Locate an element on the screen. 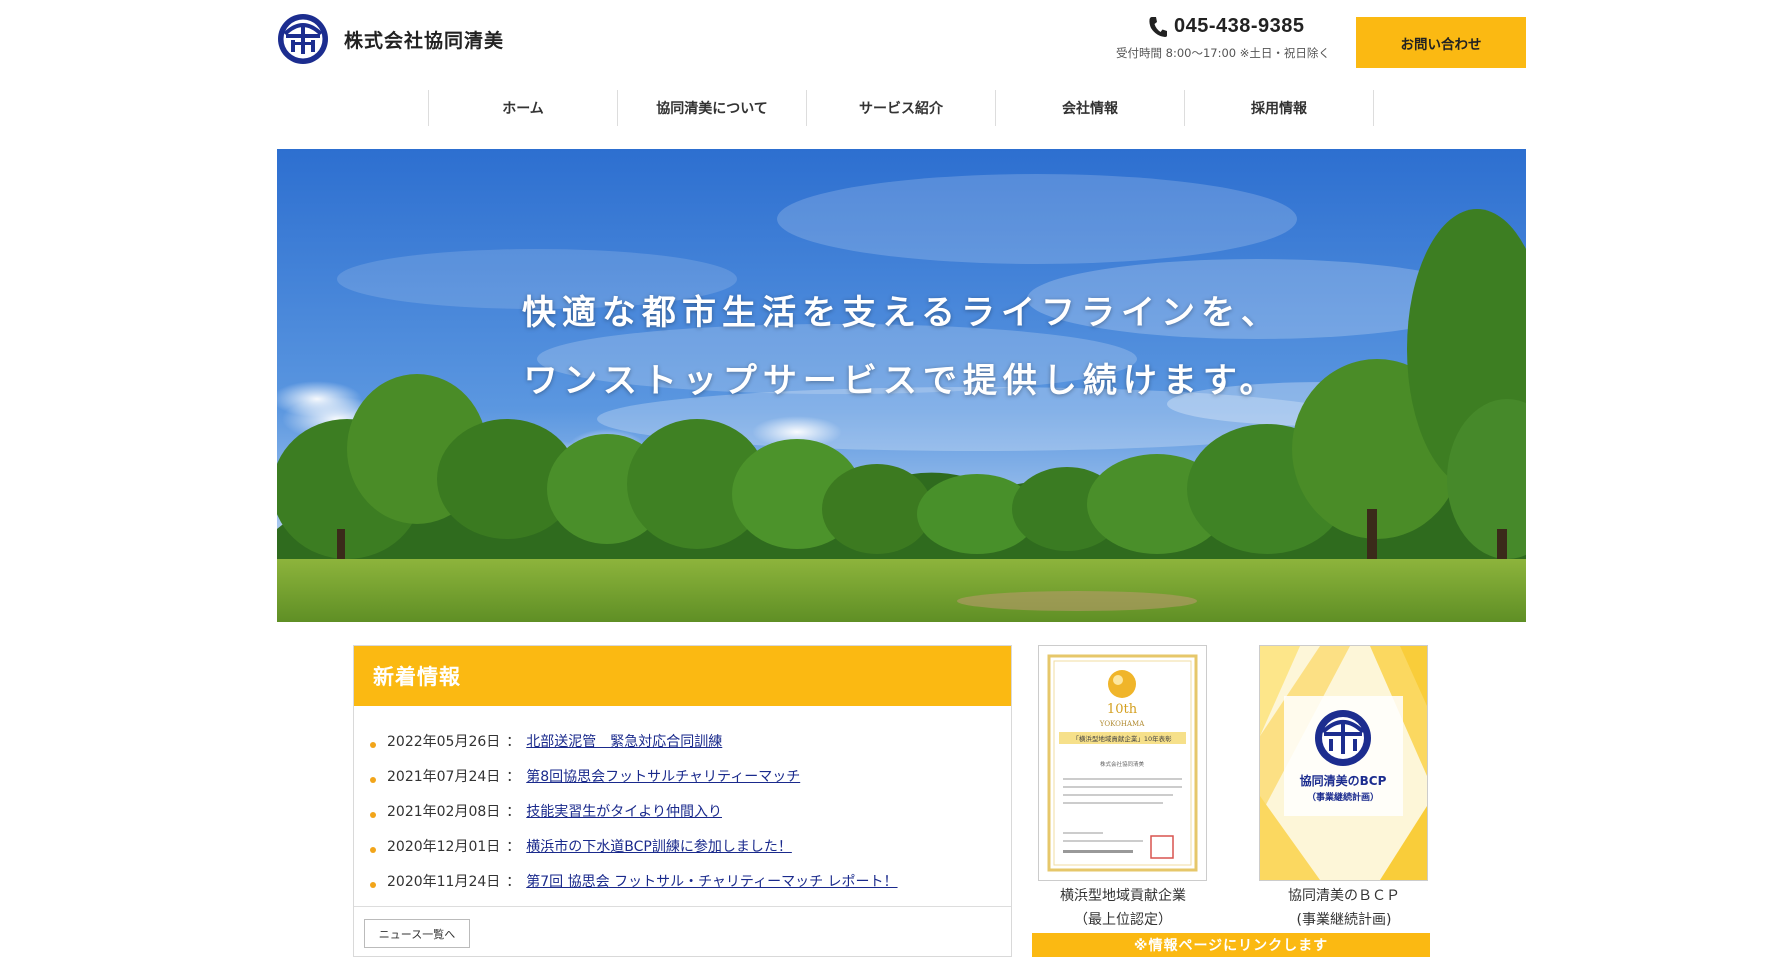 This screenshot has height=961, width=1788. certificate-caption-line1: 横浜型地域貢献企業 is located at coordinates (1123, 896).